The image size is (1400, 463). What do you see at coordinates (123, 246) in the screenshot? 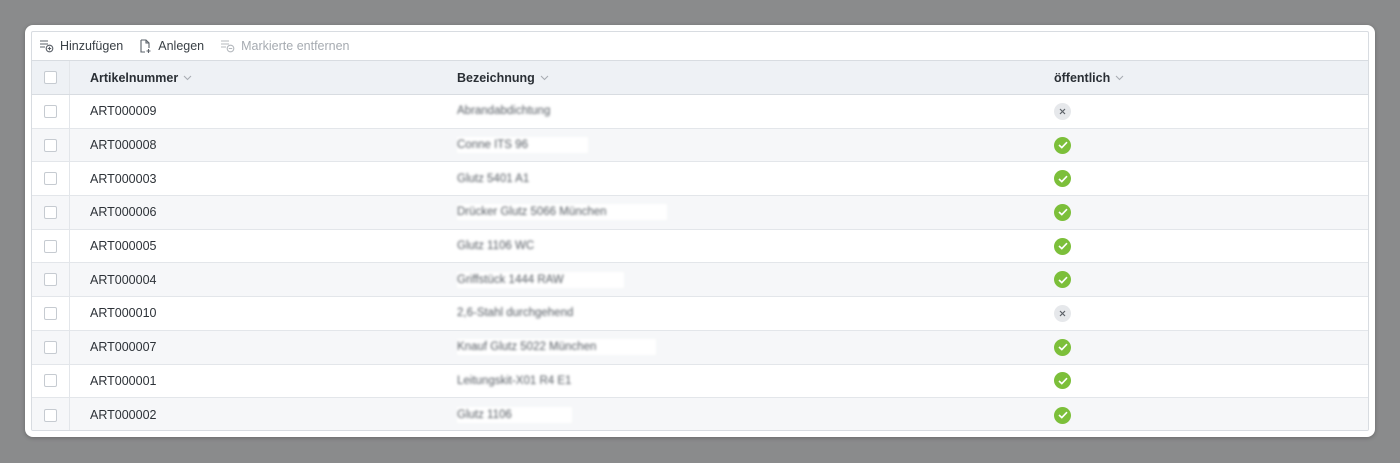
I see `artikelnummer-cell: ART000005` at bounding box center [123, 246].